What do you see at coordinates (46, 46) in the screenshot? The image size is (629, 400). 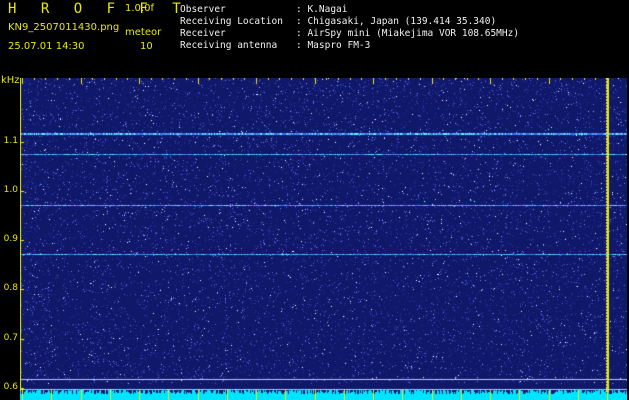 I see `datetime-label: 25.07.01 14:30` at bounding box center [46, 46].